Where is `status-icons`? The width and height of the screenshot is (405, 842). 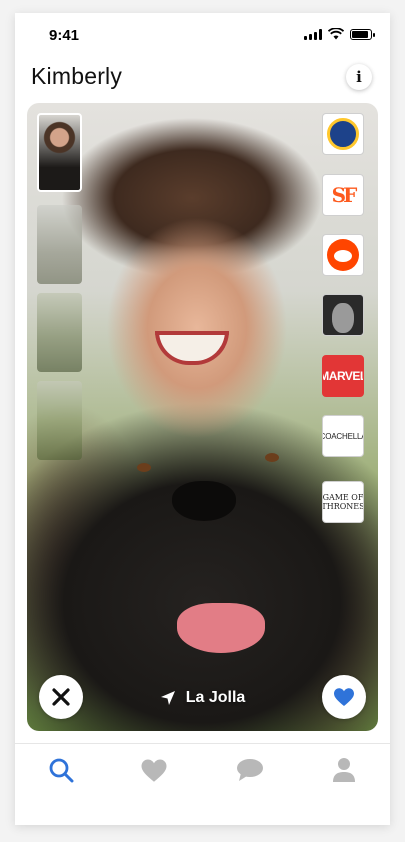 status-icons is located at coordinates (339, 34).